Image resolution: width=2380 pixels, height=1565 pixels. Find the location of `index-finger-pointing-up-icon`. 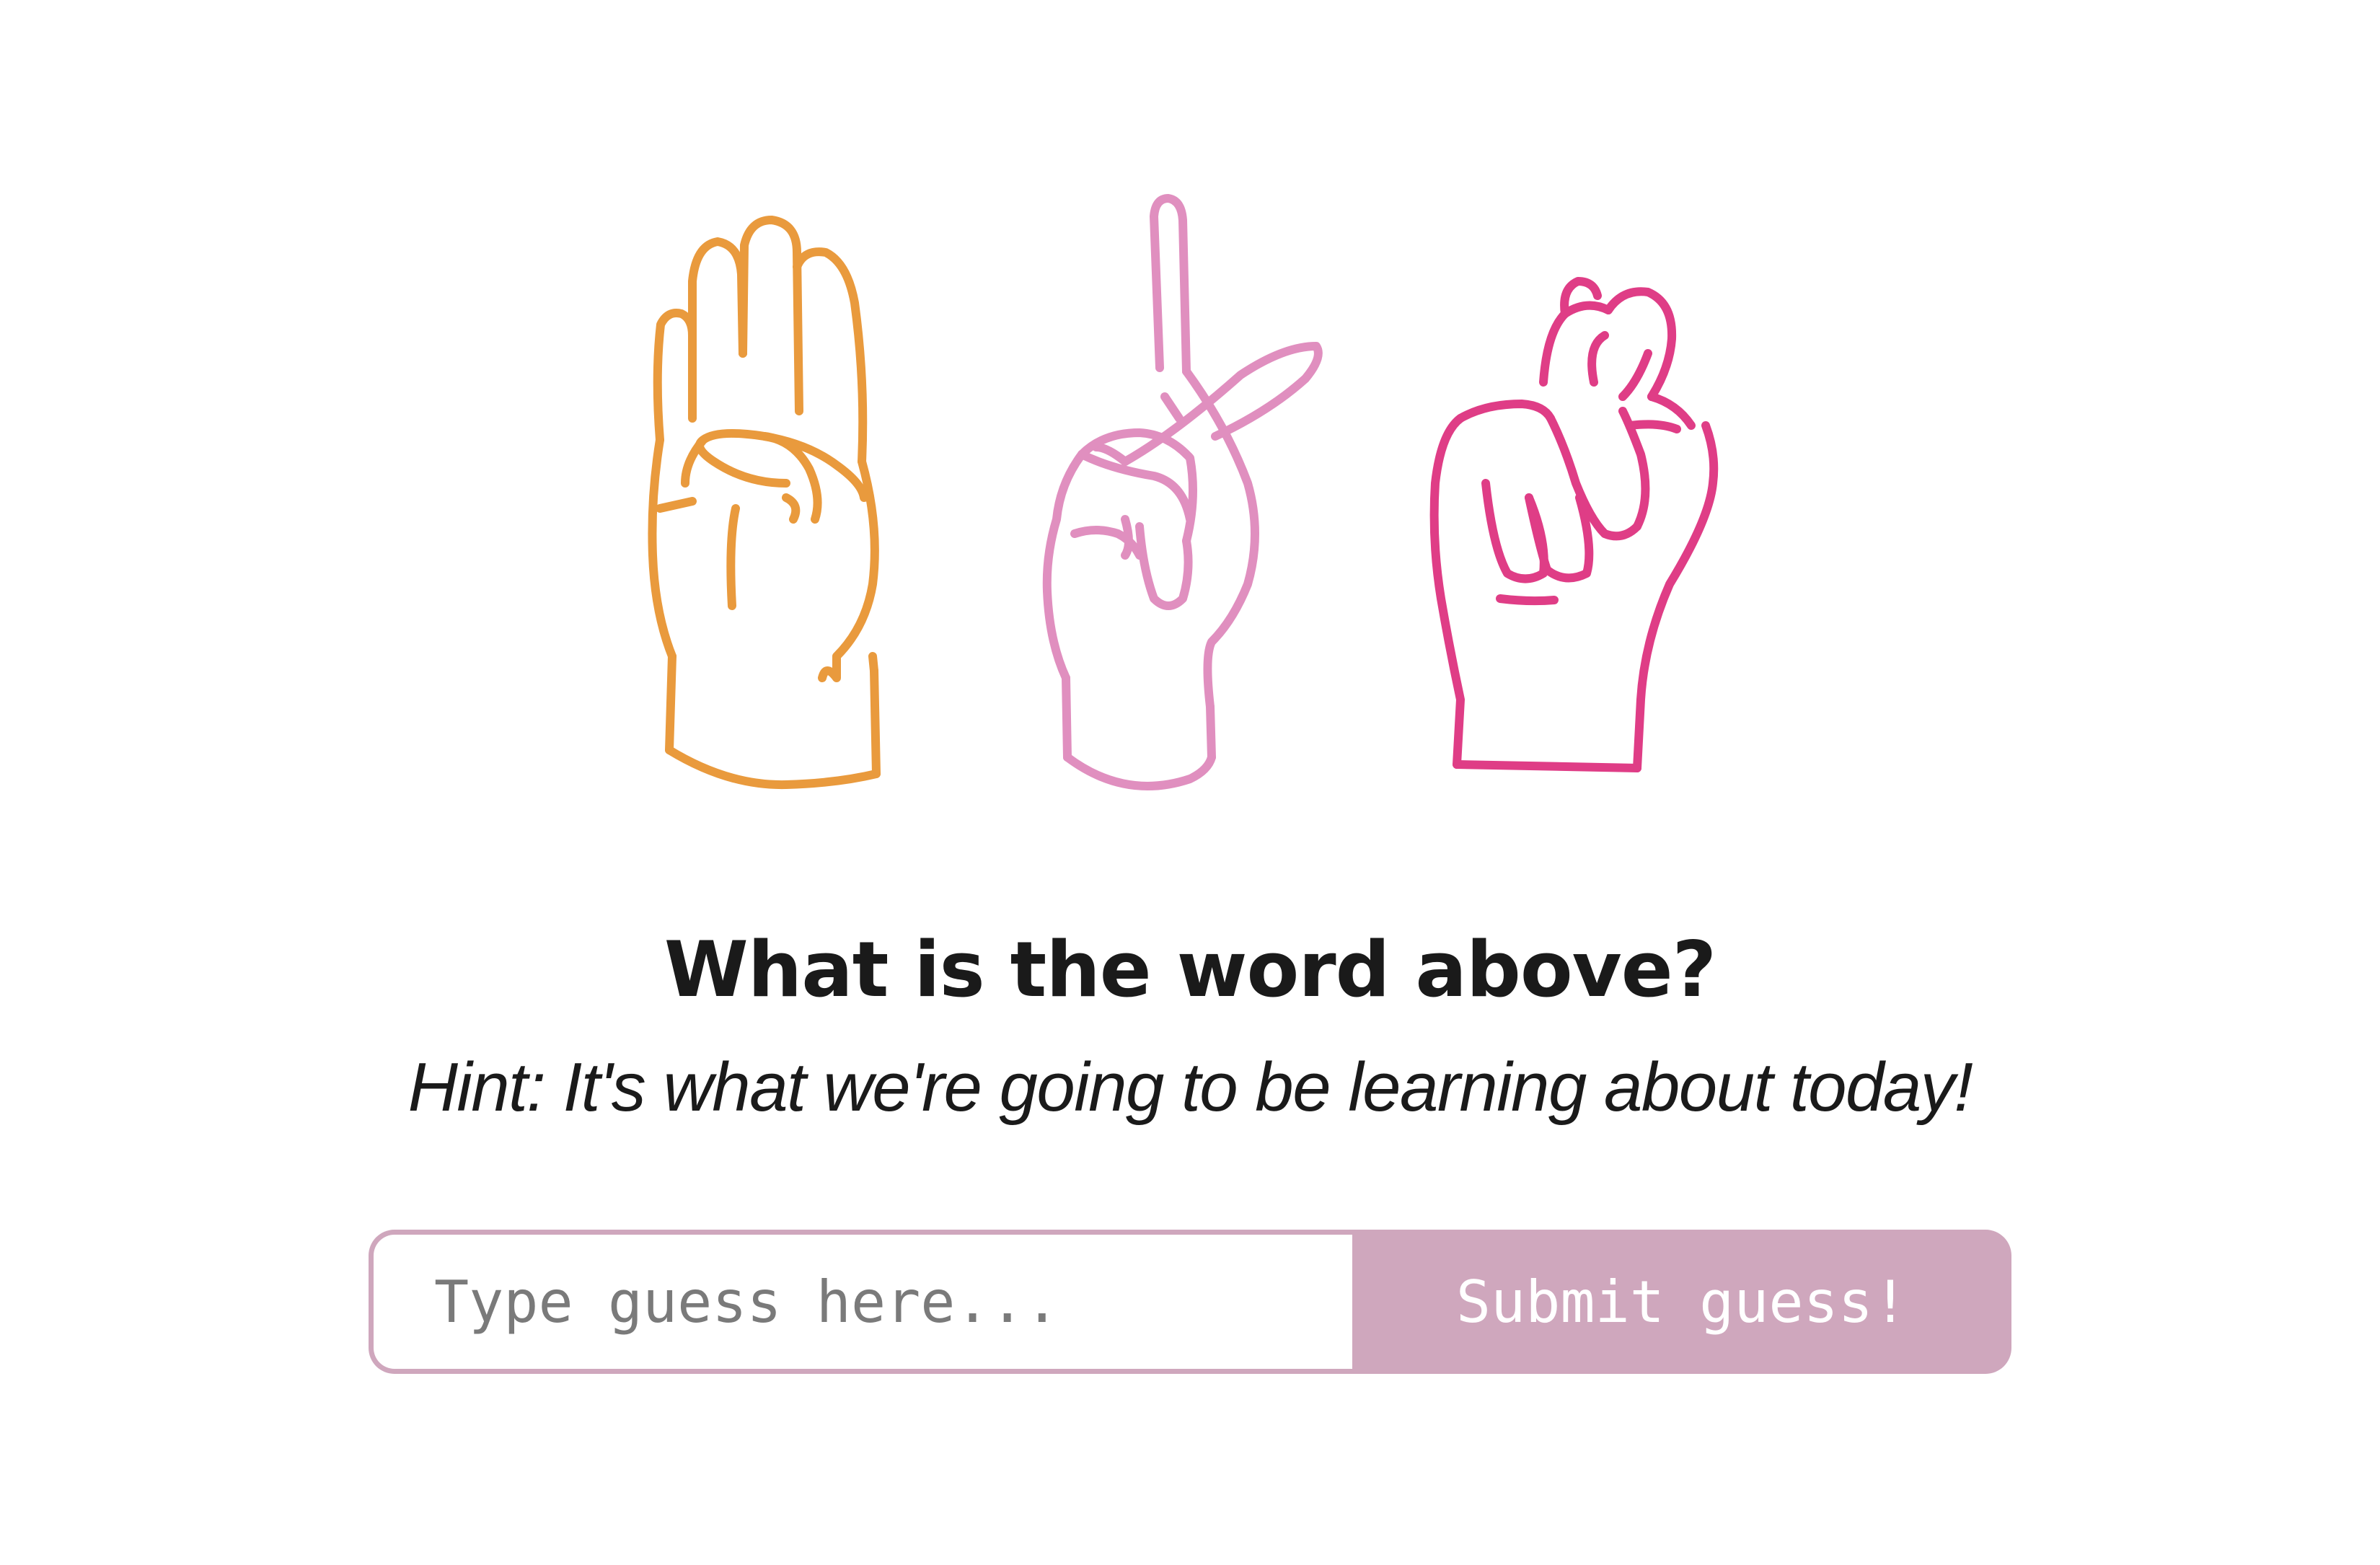

index-finger-pointing-up-icon is located at coordinates (1182, 492).